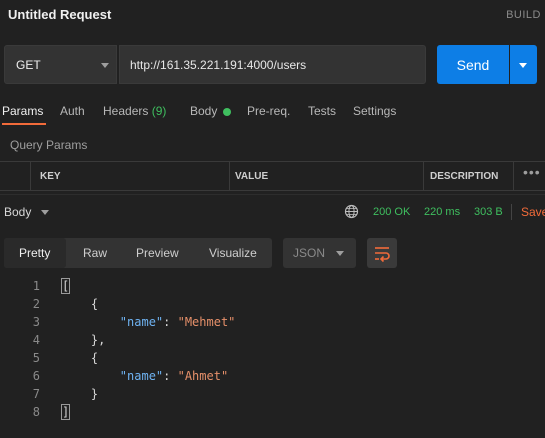 This screenshot has width=545, height=438. What do you see at coordinates (464, 176) in the screenshot?
I see `column-header-description: DESCRIPTION` at bounding box center [464, 176].